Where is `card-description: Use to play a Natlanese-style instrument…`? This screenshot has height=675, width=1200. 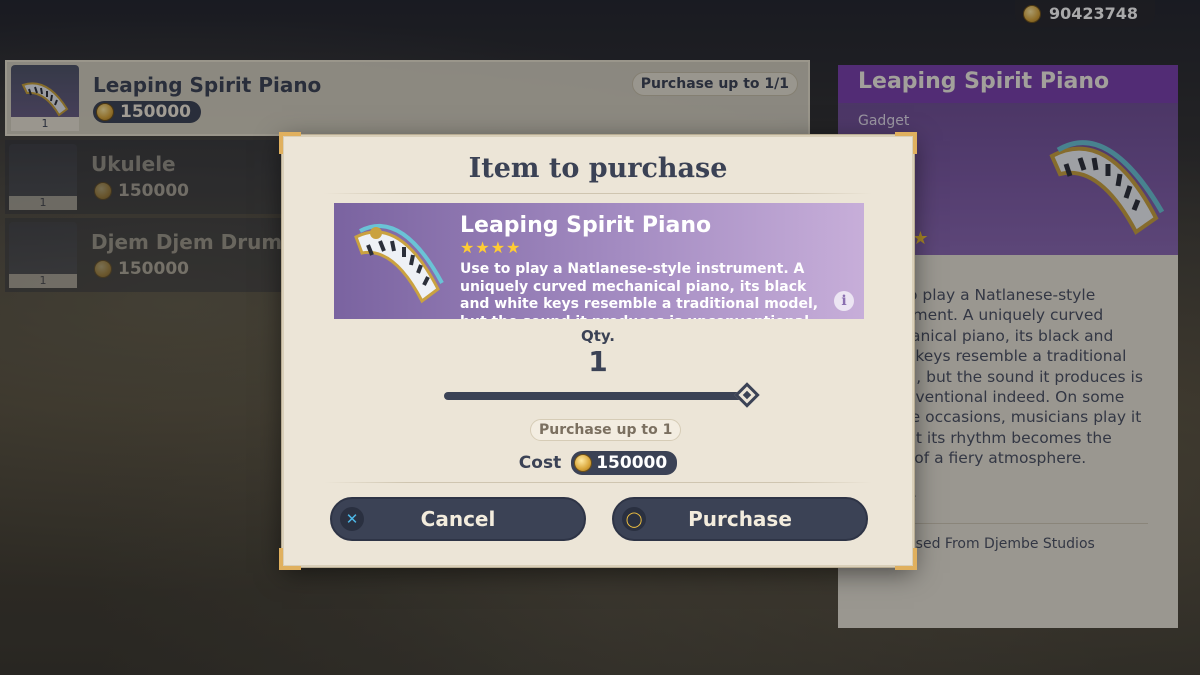
card-description: Use to play a Natlanese-style instrument… is located at coordinates (639, 290).